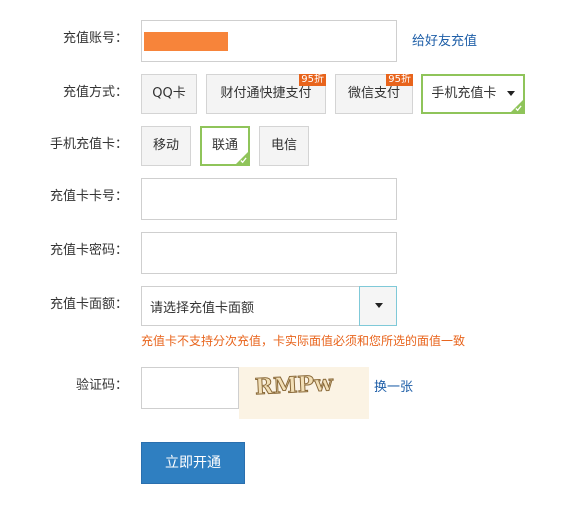 The width and height of the screenshot is (562, 505). I want to click on method-wechat-label: 微信支付, so click(373, 93).